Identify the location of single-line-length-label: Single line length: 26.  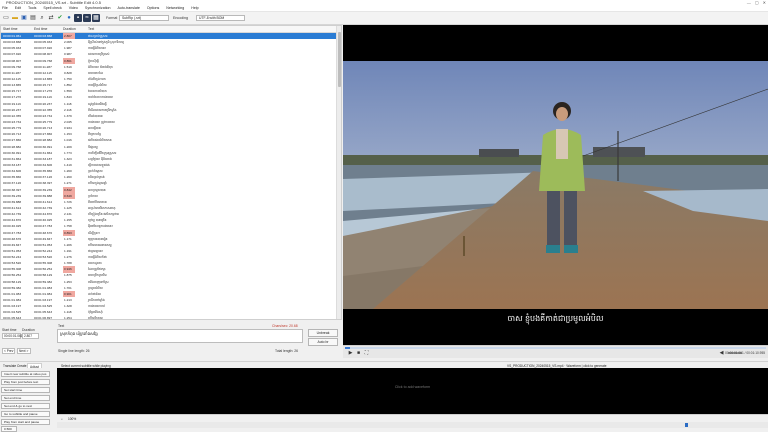
(74, 351).